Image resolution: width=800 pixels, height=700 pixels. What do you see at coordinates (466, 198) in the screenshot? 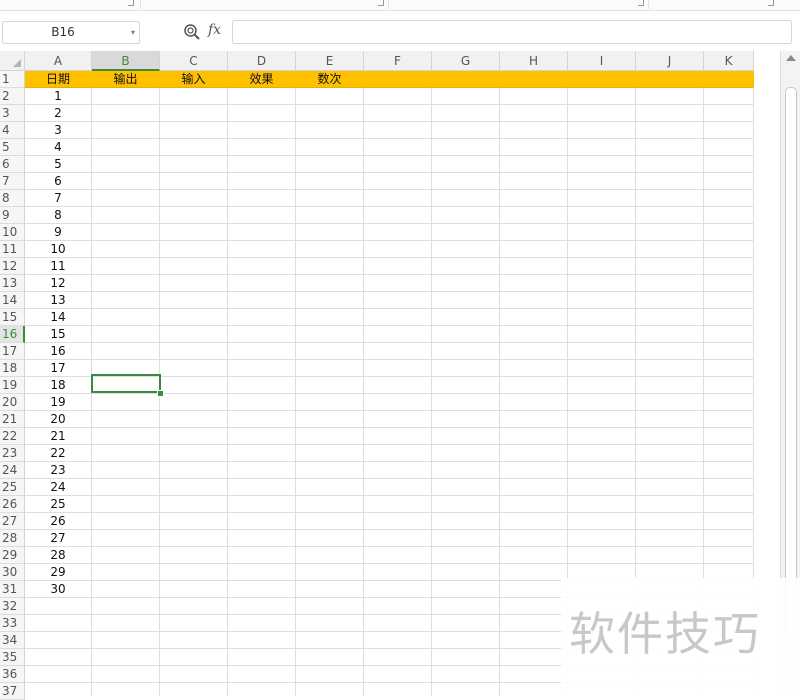
I see `cell-g8` at bounding box center [466, 198].